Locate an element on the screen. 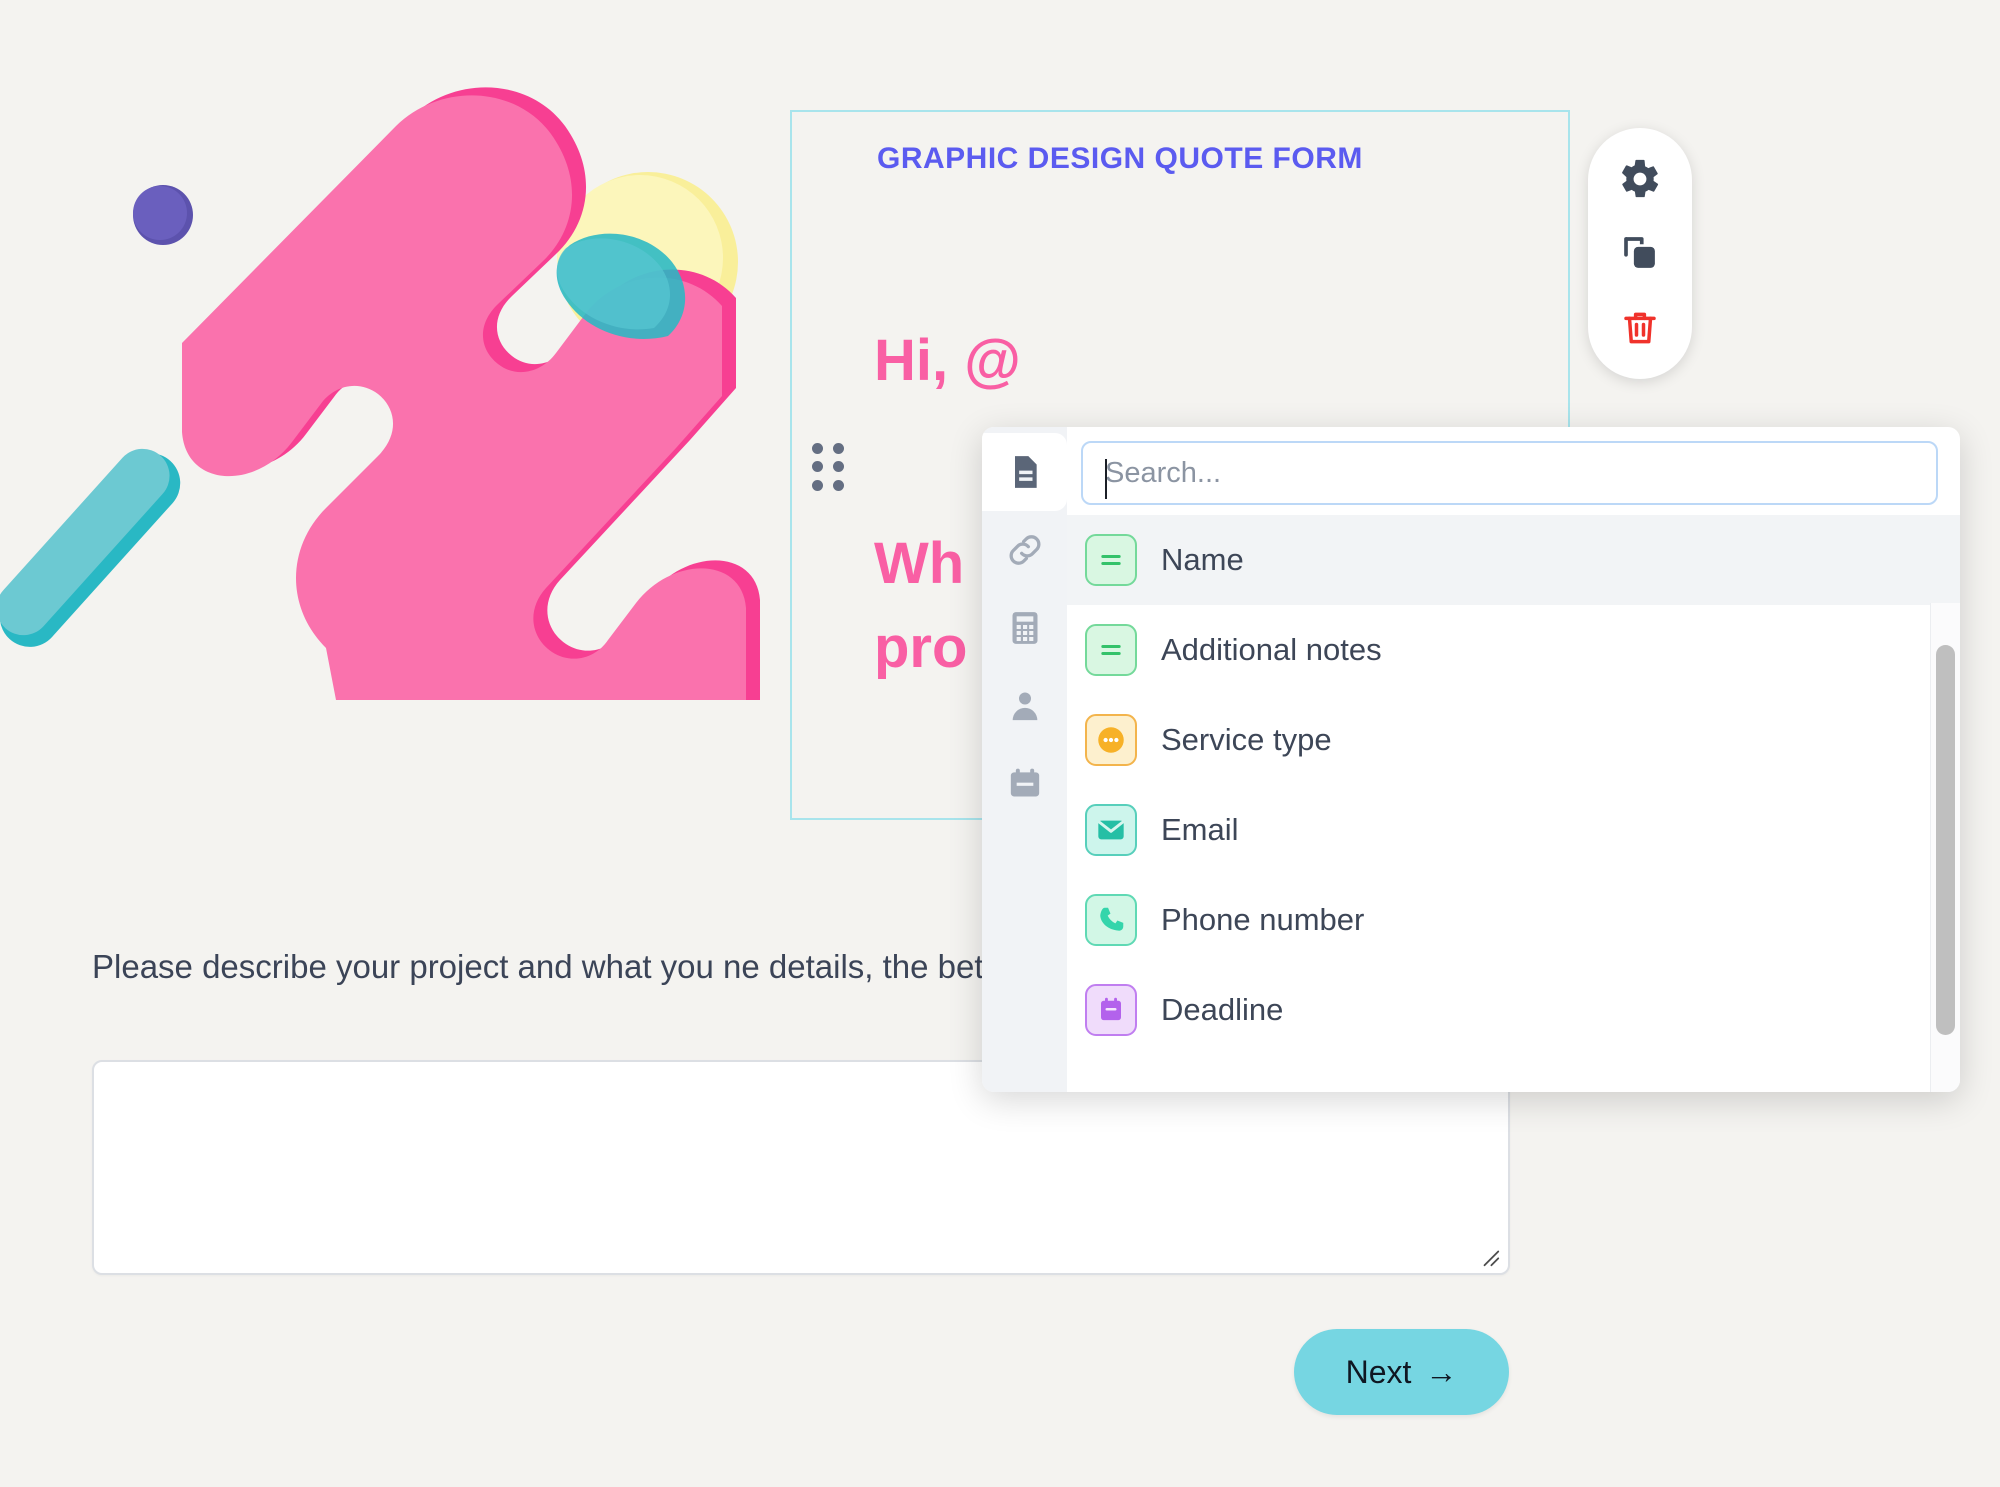 The image size is (2000, 1487). rail-item-document is located at coordinates (1024, 472).